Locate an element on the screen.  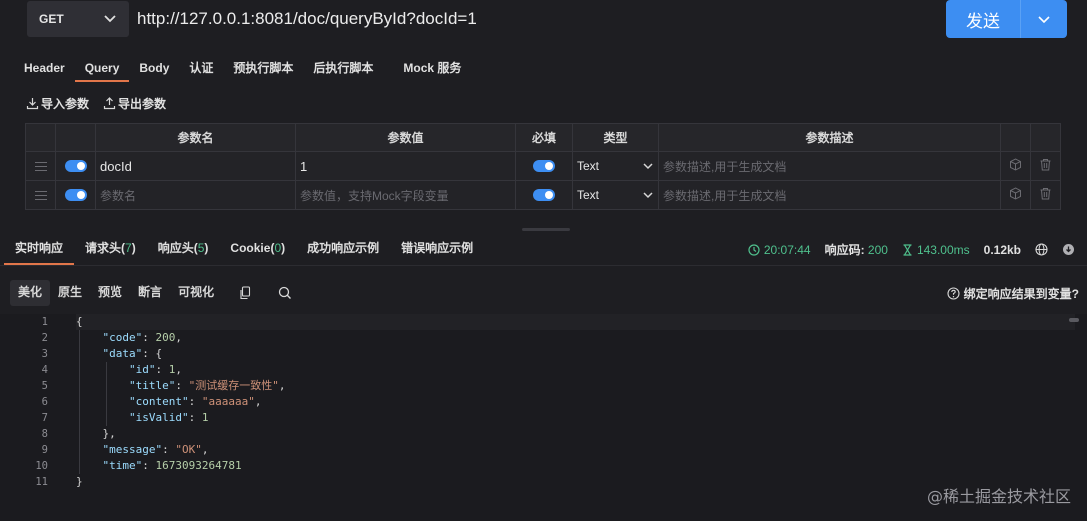
tab-request-headers: 请求头(7) is located at coordinates (110, 250).